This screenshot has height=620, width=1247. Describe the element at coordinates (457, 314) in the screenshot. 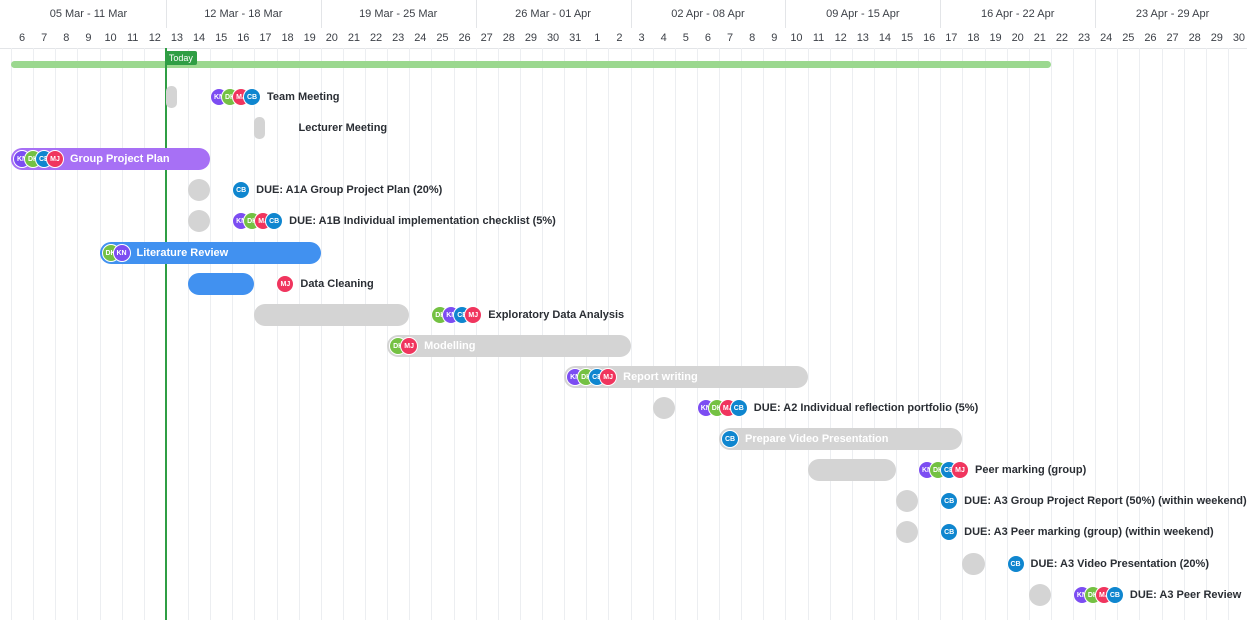

I see `assignee-avatars: DK KN CB MJ` at that location.